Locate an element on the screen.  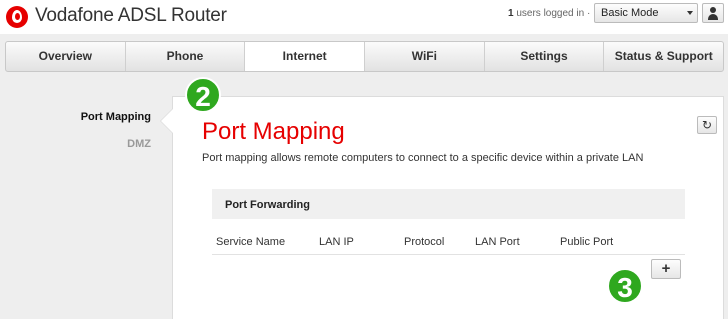
table-divider is located at coordinates (448, 254).